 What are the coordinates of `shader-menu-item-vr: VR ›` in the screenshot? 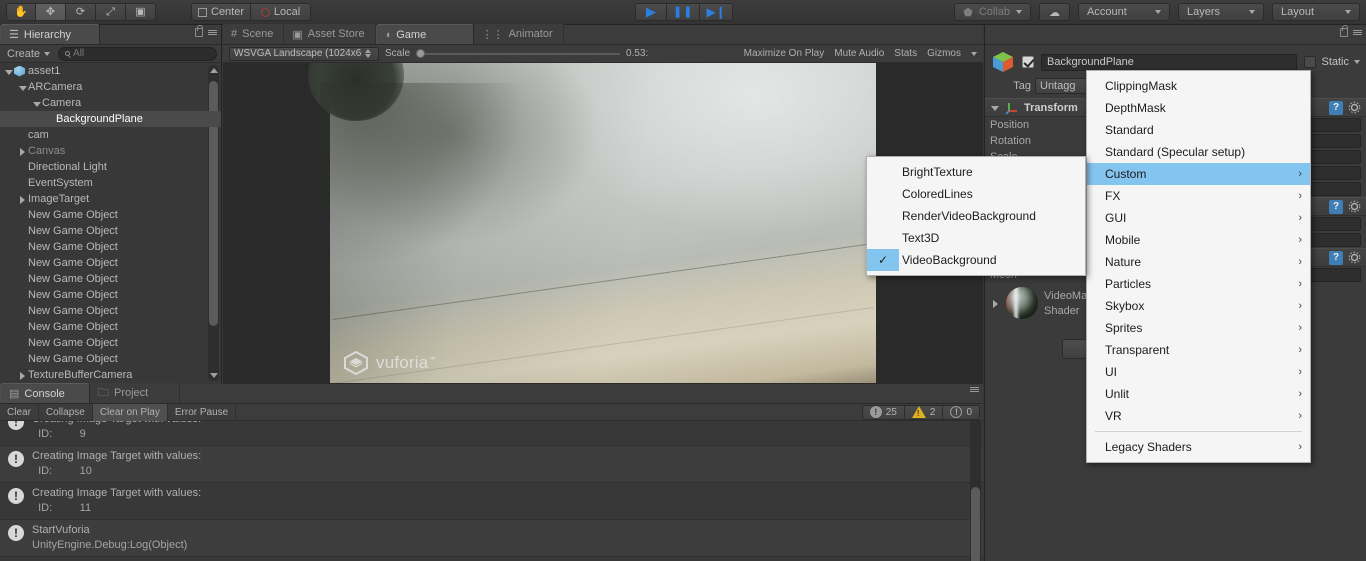 It's located at (1198, 416).